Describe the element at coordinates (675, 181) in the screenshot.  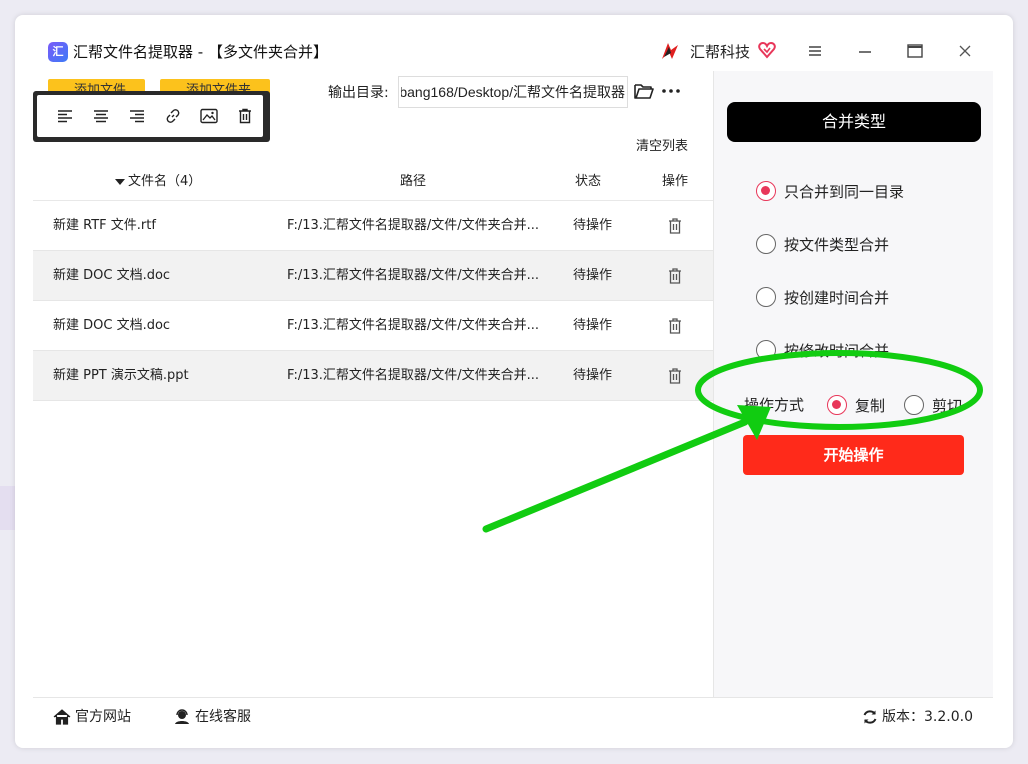
I see `column-header-action: 操作` at that location.